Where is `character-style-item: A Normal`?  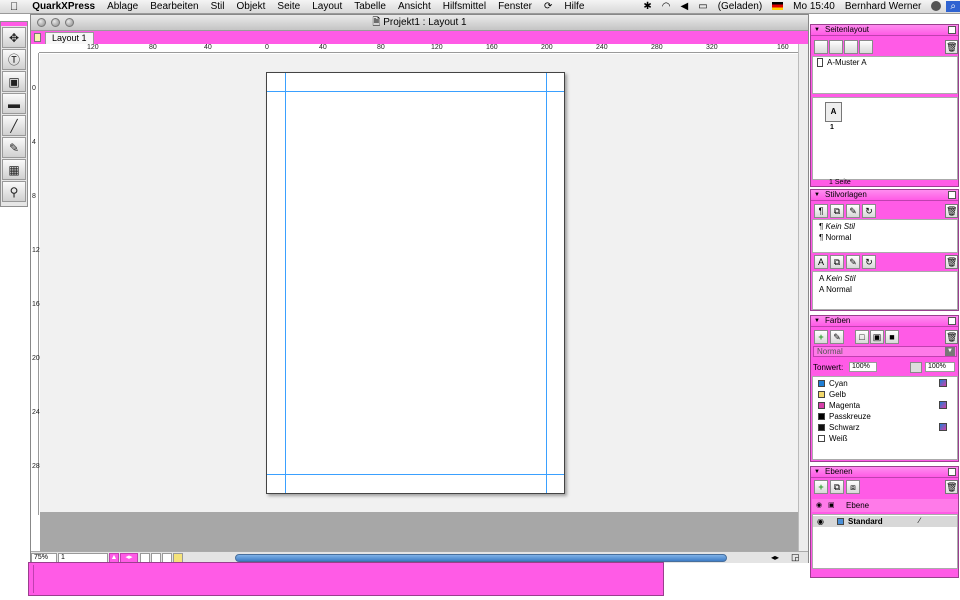 character-style-item: A Normal is located at coordinates (835, 289).